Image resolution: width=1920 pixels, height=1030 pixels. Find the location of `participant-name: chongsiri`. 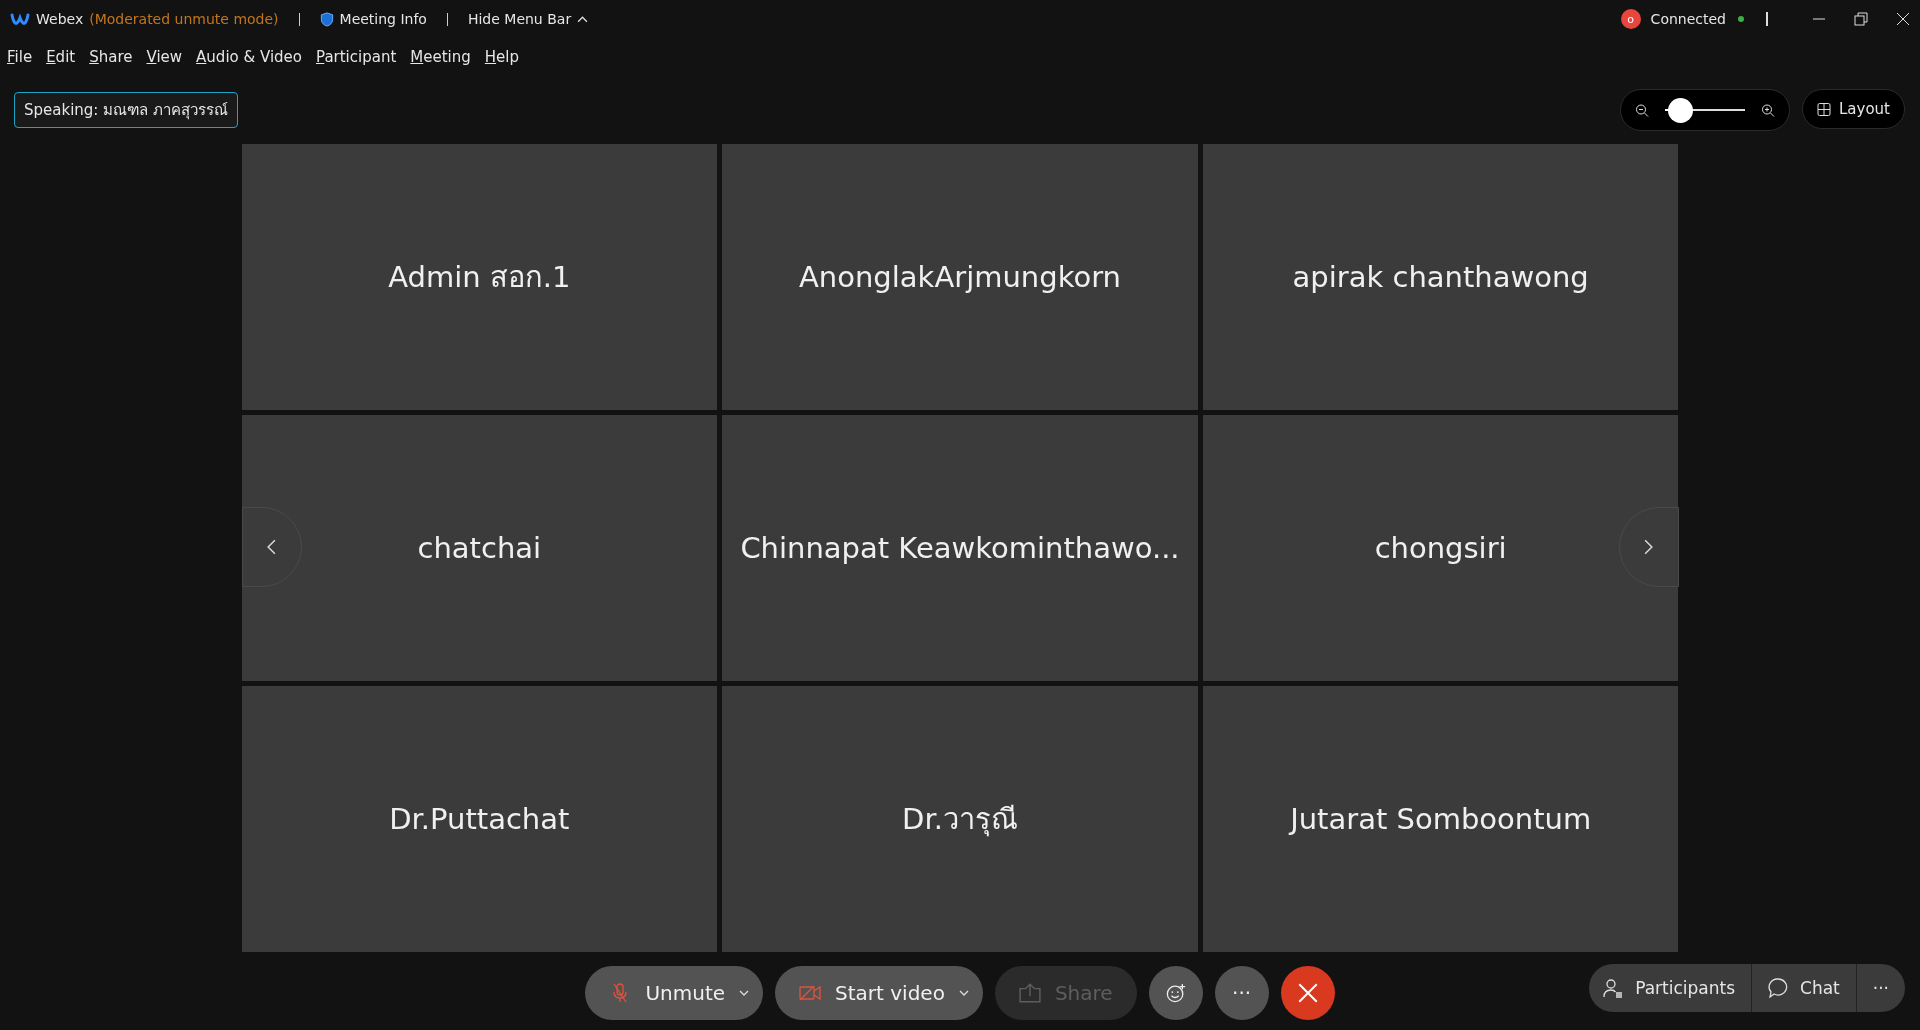

participant-name: chongsiri is located at coordinates (1440, 548).